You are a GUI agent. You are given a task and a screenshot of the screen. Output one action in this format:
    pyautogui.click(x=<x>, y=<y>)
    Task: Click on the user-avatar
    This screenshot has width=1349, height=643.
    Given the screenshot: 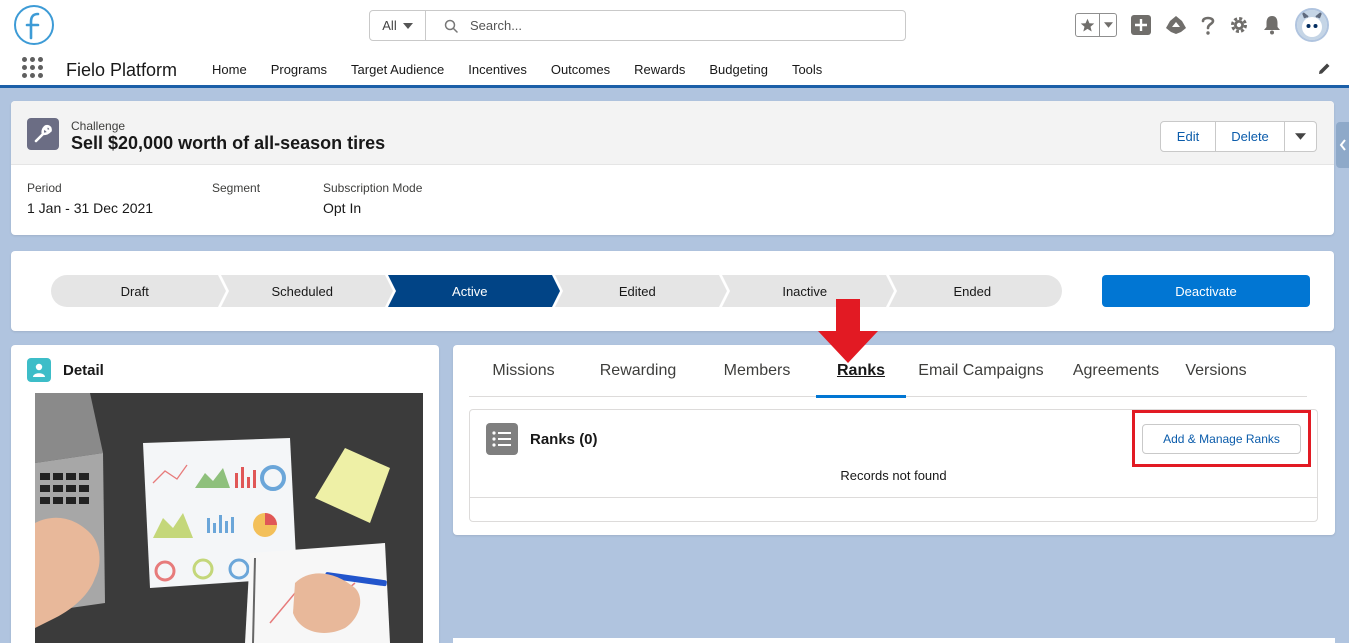 What is the action you would take?
    pyautogui.click(x=1312, y=25)
    